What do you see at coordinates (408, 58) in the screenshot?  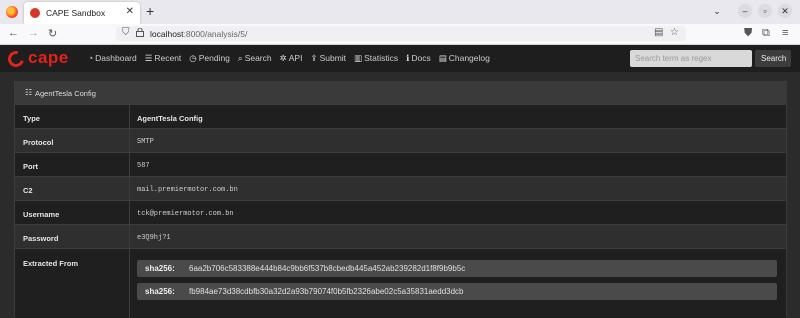 I see `info-icon: ℹ` at bounding box center [408, 58].